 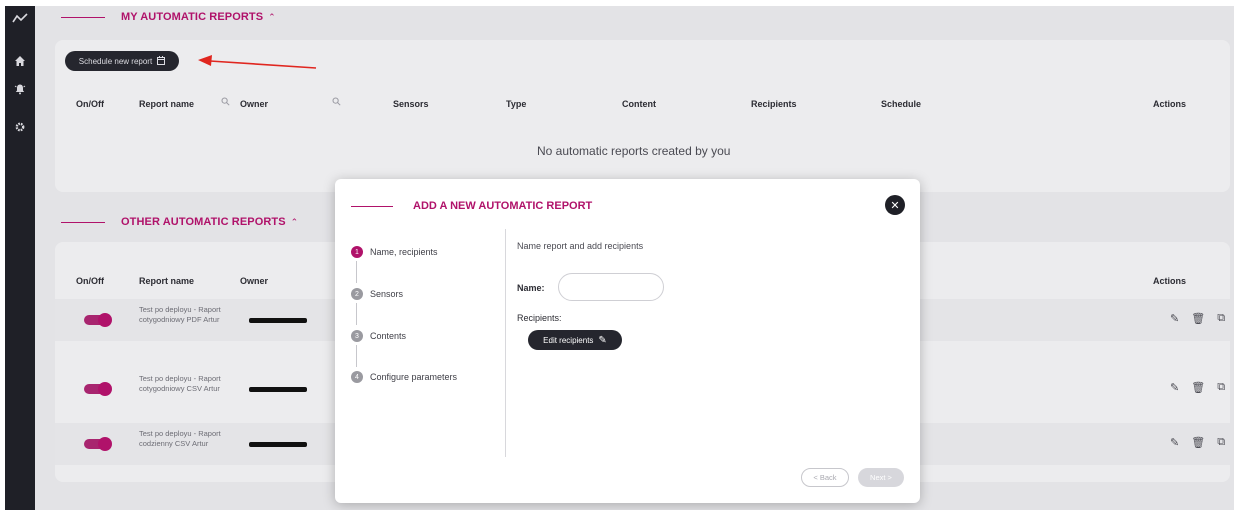 I want to click on close-icon: ✕, so click(x=895, y=205).